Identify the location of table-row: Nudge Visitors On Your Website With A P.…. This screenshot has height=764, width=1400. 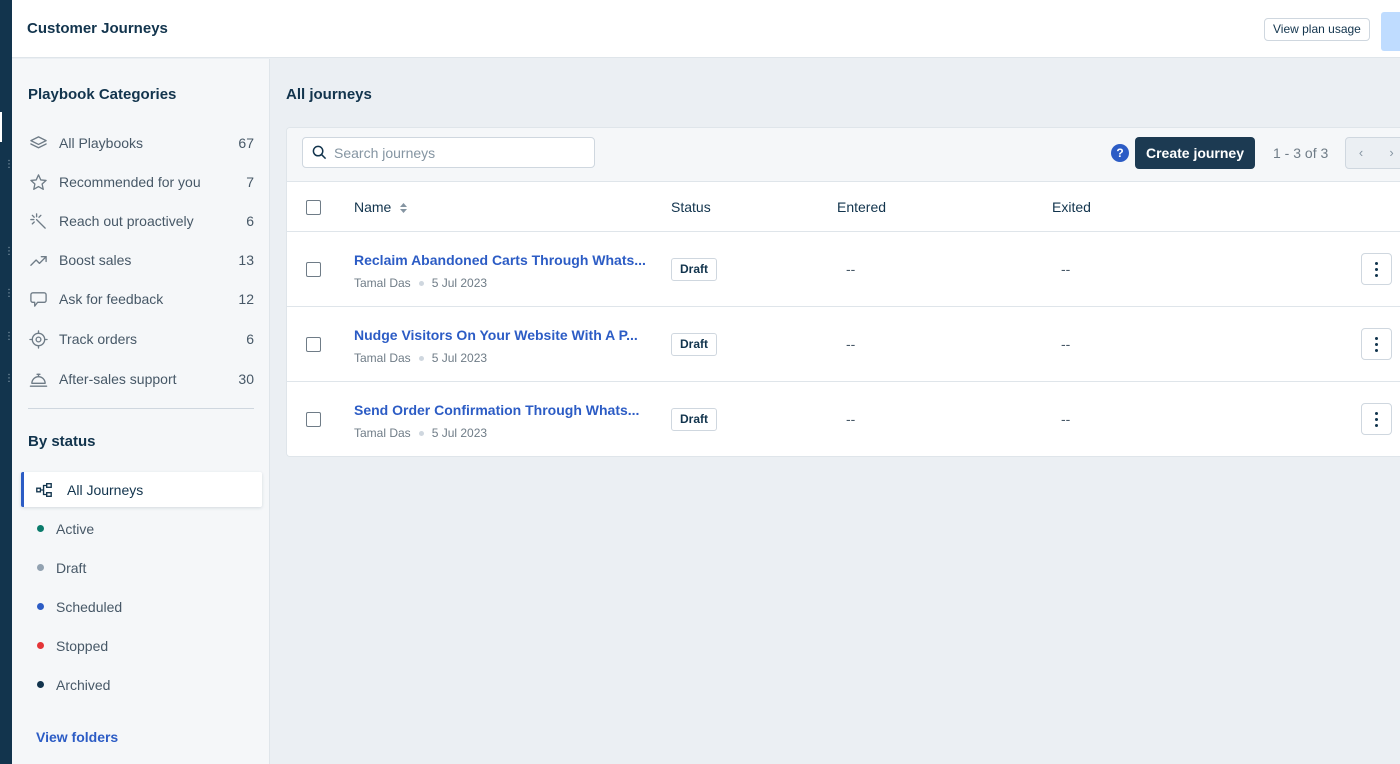
(843, 344).